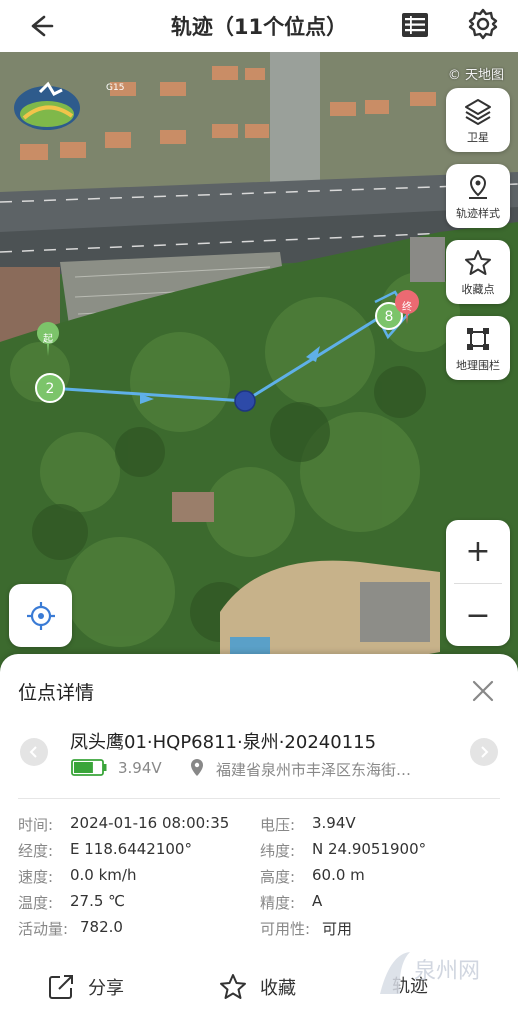 Image resolution: width=518 pixels, height=1024 pixels. Describe the element at coordinates (478, 551) in the screenshot. I see `zoom-in-button: +` at that location.